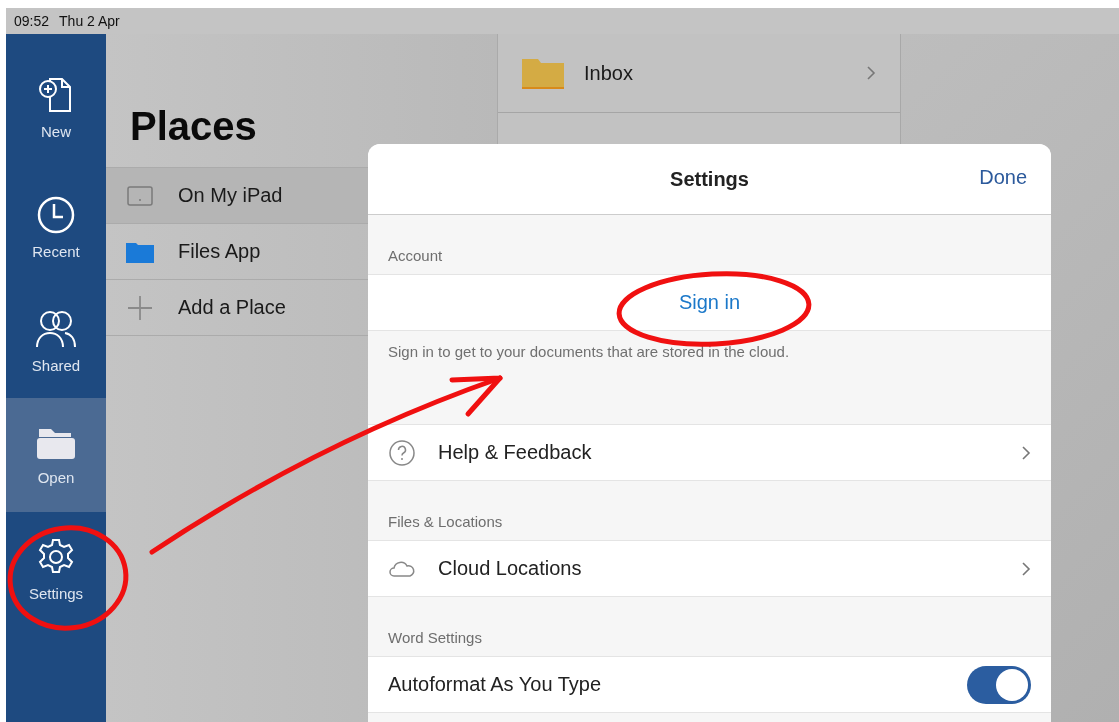 The height and width of the screenshot is (722, 1119). I want to click on help-icon, so click(402, 452).